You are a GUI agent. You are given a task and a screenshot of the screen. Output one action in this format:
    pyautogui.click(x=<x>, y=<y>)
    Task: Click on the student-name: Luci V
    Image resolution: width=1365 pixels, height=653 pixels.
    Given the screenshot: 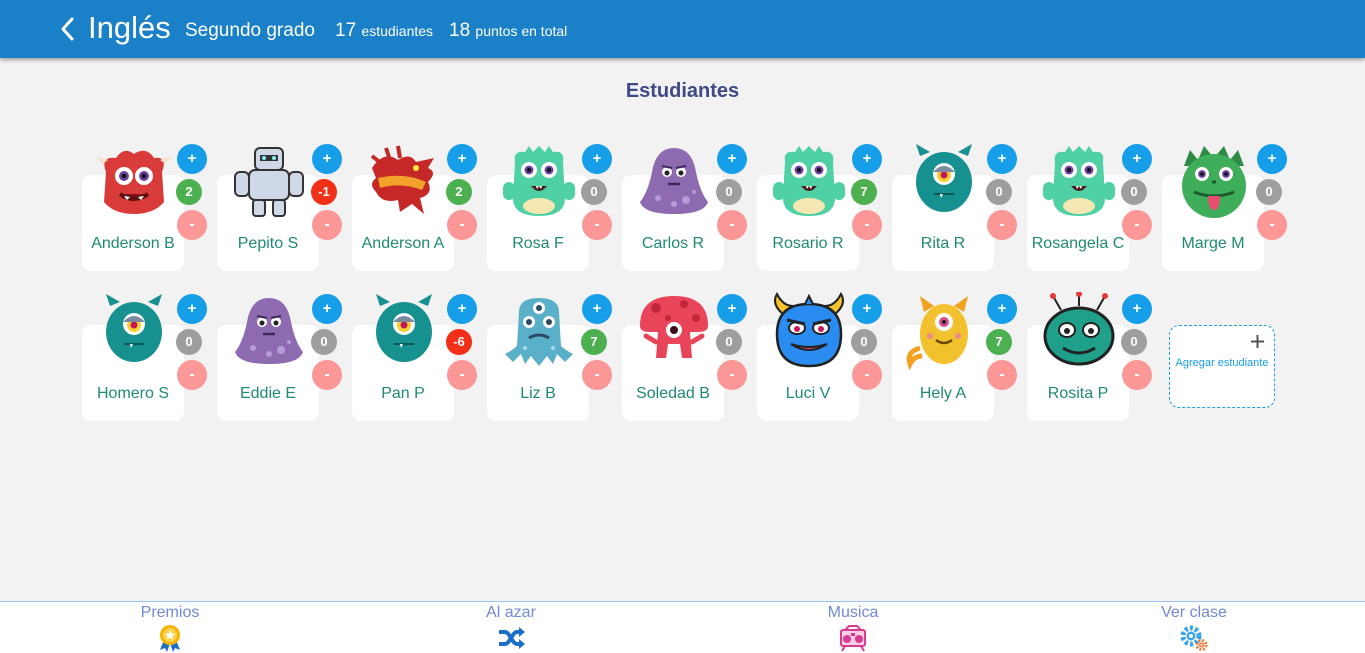 What is the action you would take?
    pyautogui.click(x=808, y=393)
    